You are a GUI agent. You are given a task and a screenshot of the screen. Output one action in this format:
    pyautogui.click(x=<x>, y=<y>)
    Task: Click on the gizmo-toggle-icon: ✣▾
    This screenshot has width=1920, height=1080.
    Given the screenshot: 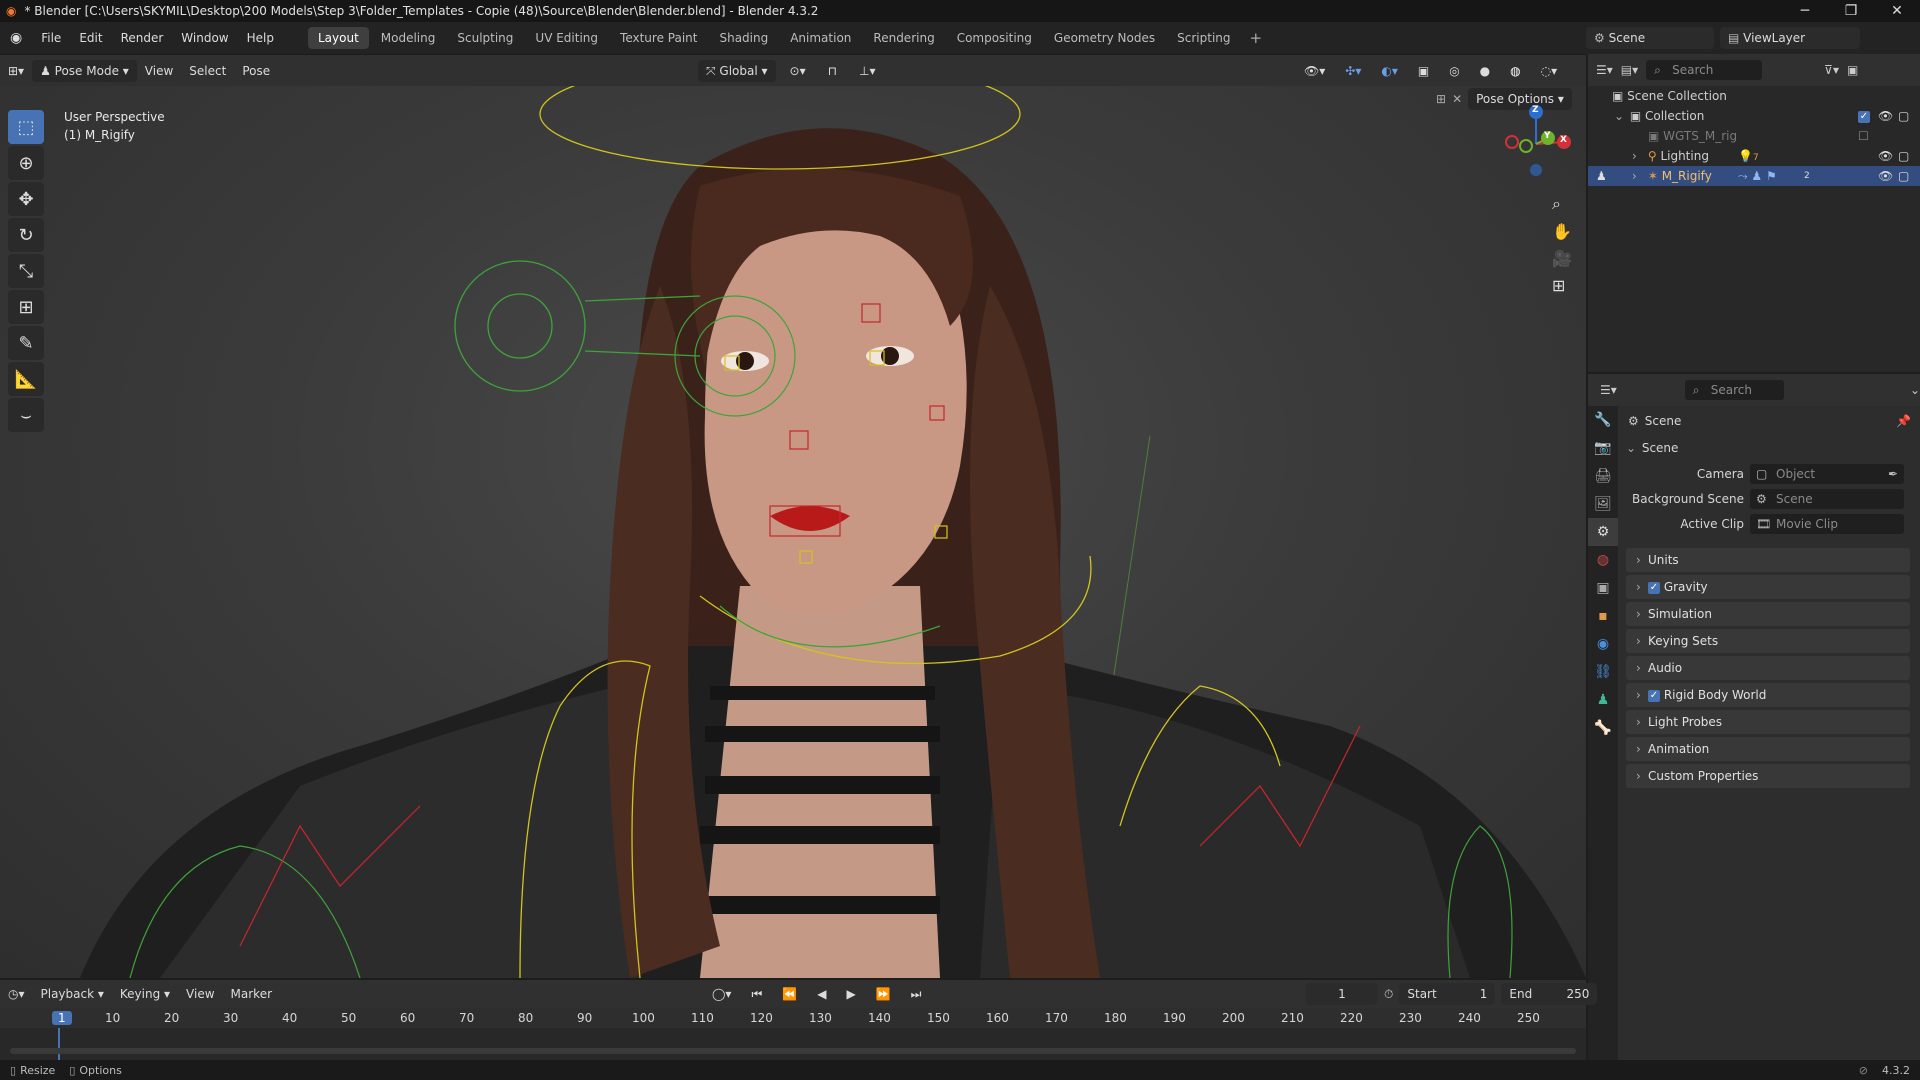 What is the action you would take?
    pyautogui.click(x=1353, y=71)
    